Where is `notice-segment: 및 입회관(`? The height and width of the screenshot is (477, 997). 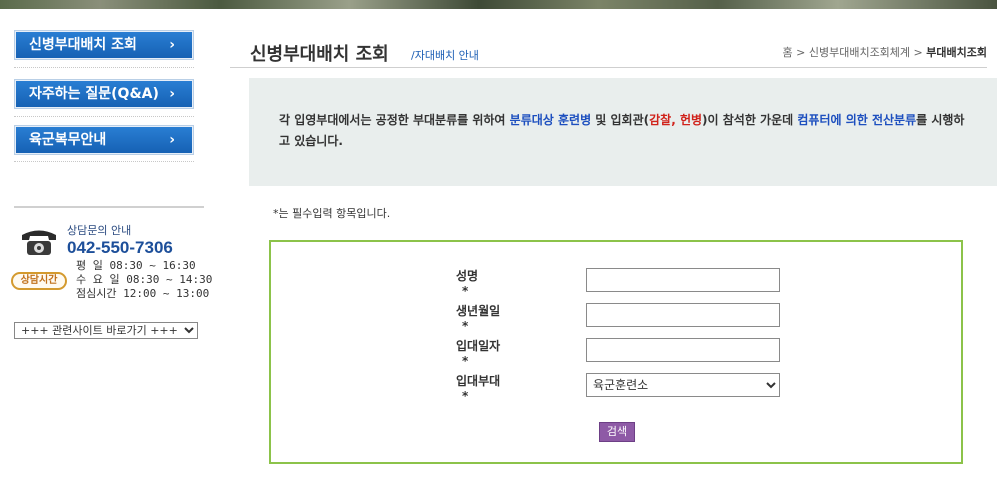
notice-segment: 및 입회관( is located at coordinates (620, 120).